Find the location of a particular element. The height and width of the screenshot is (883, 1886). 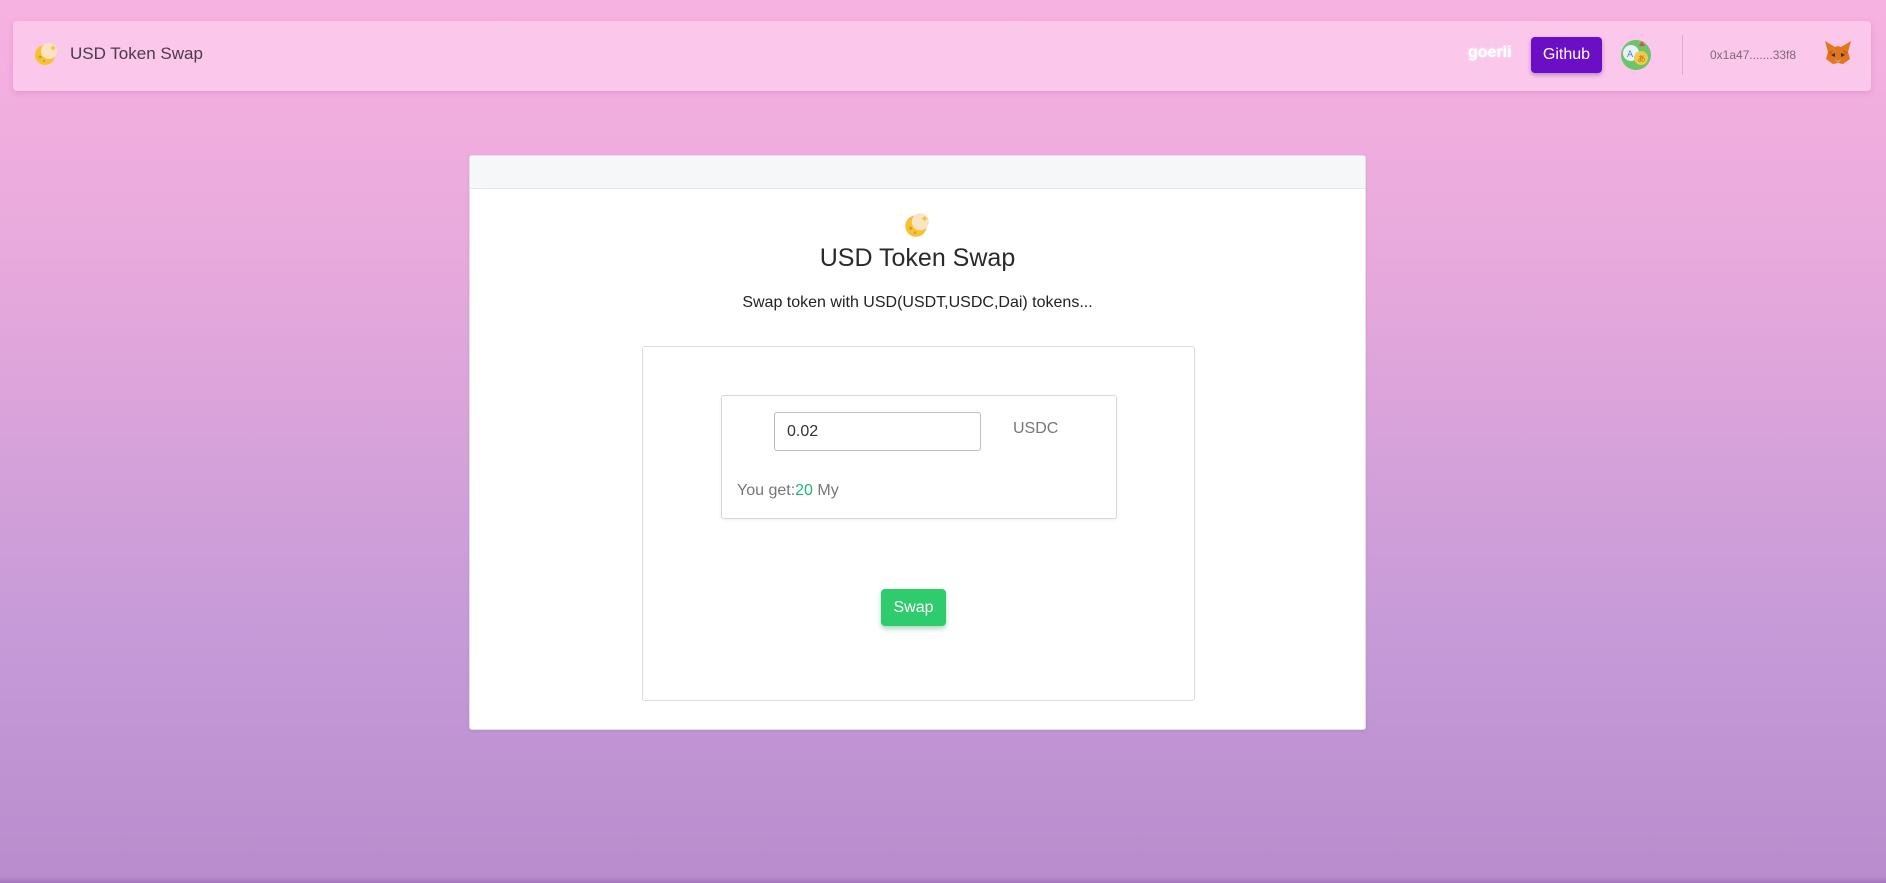

network-badge: goerli is located at coordinates (1490, 52).